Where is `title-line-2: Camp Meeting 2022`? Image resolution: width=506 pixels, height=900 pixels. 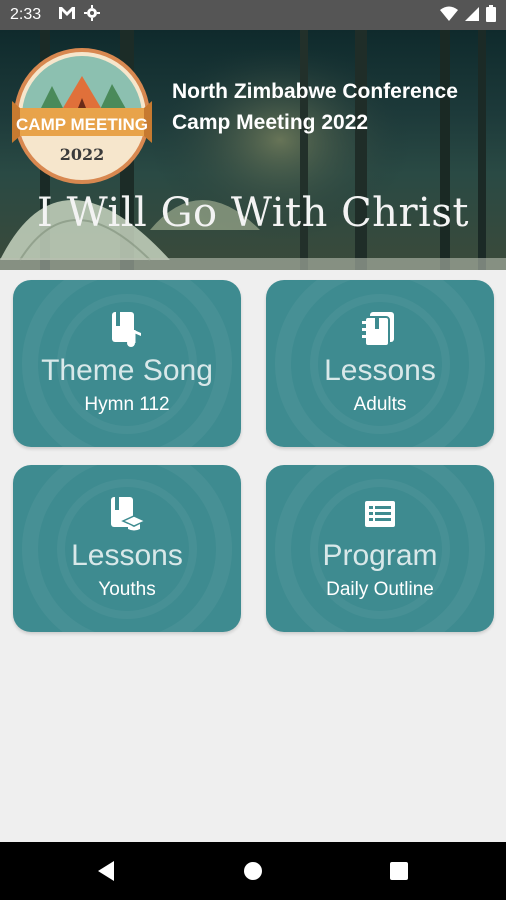
title-line-2: Camp Meeting 2022 is located at coordinates (270, 122).